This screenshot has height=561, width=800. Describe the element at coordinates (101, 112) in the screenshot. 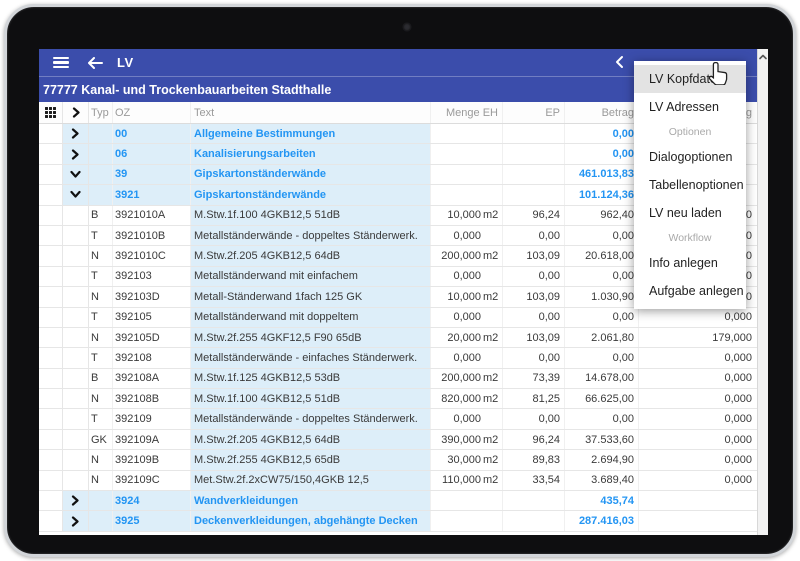

I see `column-header-typ: Typ` at that location.